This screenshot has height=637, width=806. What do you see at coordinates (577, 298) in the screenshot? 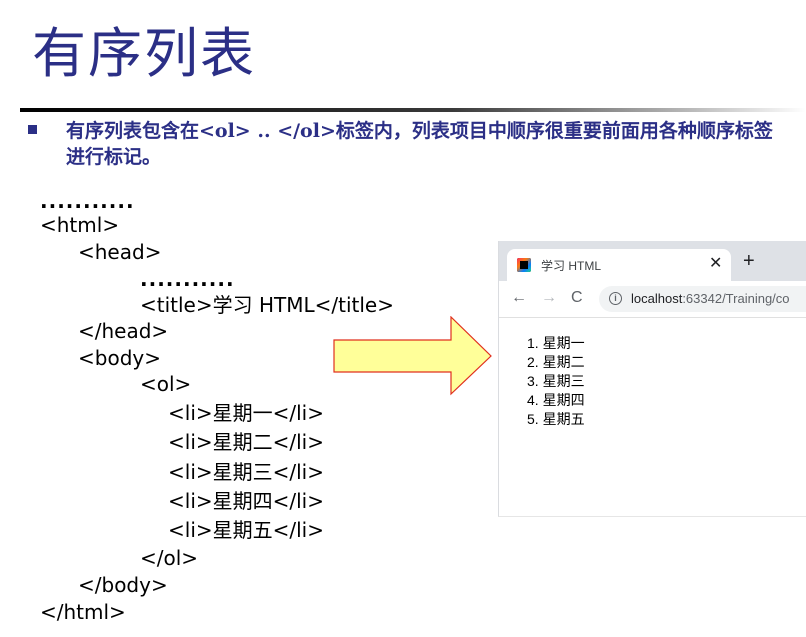
I see `reload-icon: C` at bounding box center [577, 298].